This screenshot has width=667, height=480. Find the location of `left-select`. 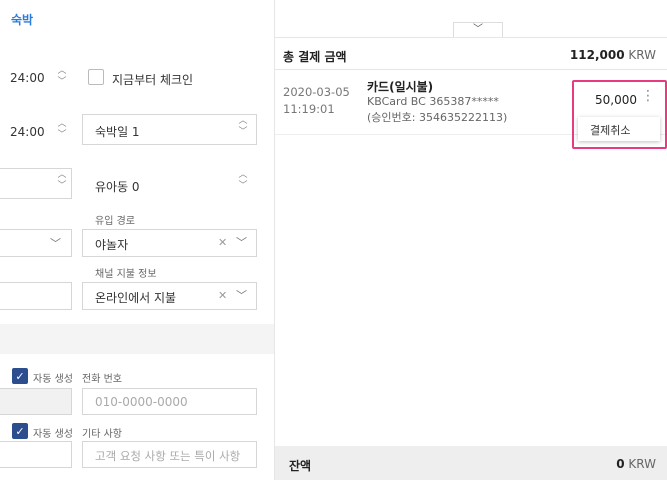

left-select is located at coordinates (36, 243).